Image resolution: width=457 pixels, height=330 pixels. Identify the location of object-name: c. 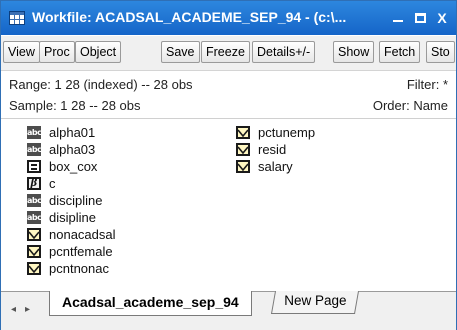
(52, 183).